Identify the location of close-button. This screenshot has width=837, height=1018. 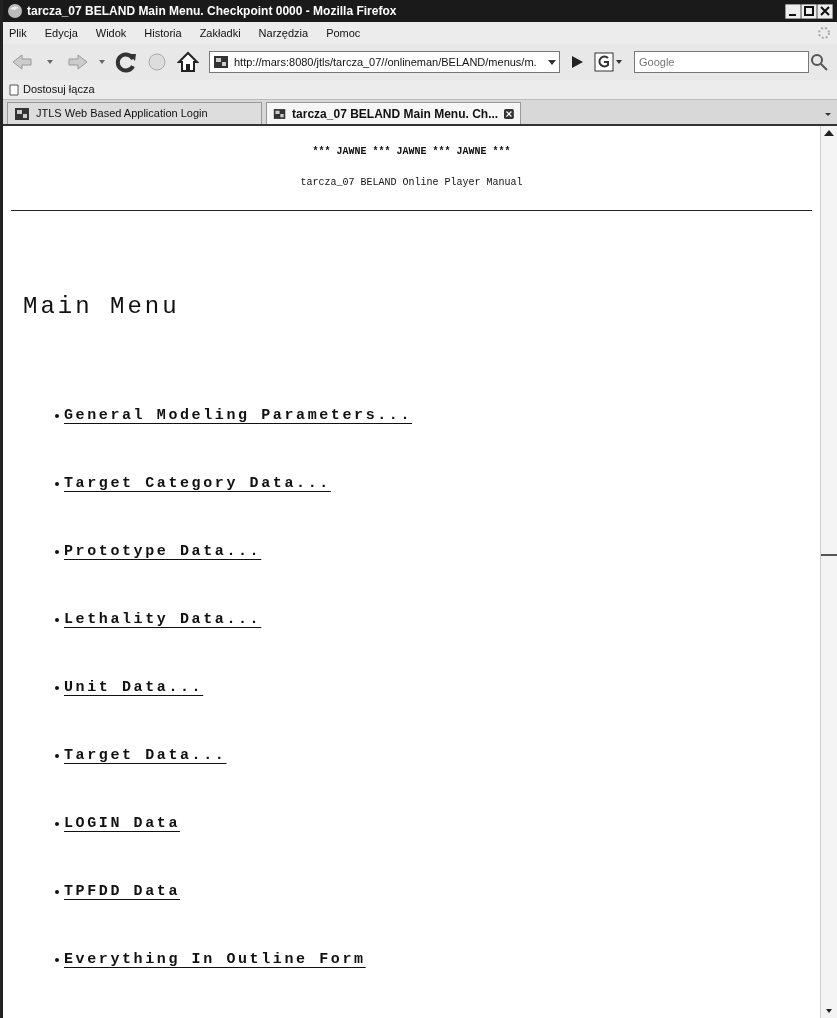
(825, 11).